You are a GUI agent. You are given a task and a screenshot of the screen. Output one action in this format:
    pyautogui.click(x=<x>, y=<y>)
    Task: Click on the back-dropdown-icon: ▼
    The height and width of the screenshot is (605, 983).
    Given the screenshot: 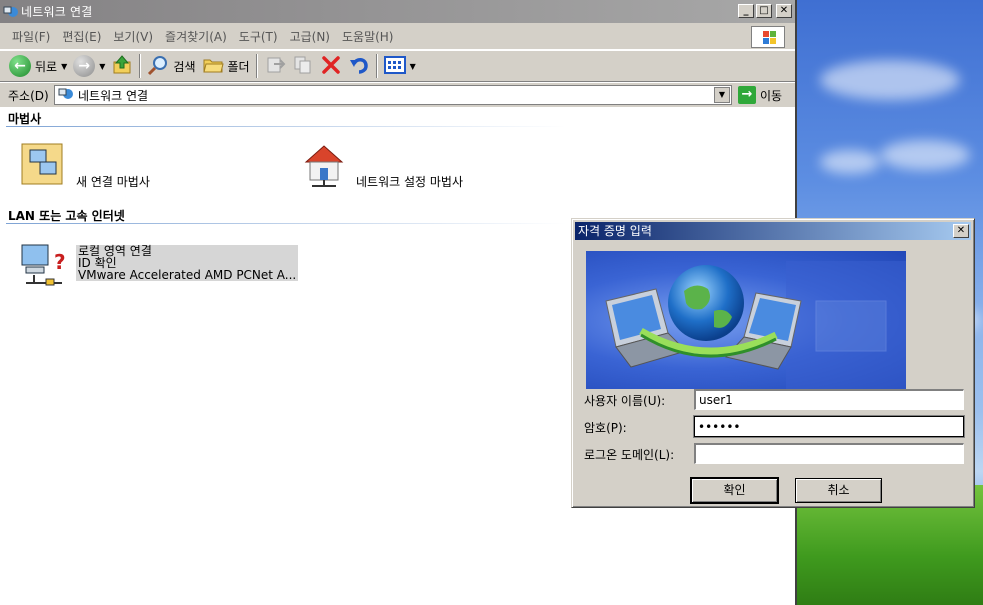 What is the action you would take?
    pyautogui.click(x=64, y=66)
    